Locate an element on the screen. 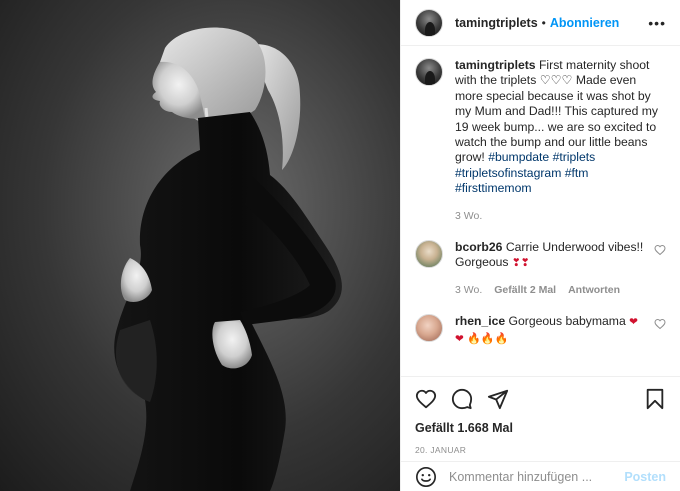  post-actions: Gefällt 1.668 Mal 20. Januar is located at coordinates (540, 422).